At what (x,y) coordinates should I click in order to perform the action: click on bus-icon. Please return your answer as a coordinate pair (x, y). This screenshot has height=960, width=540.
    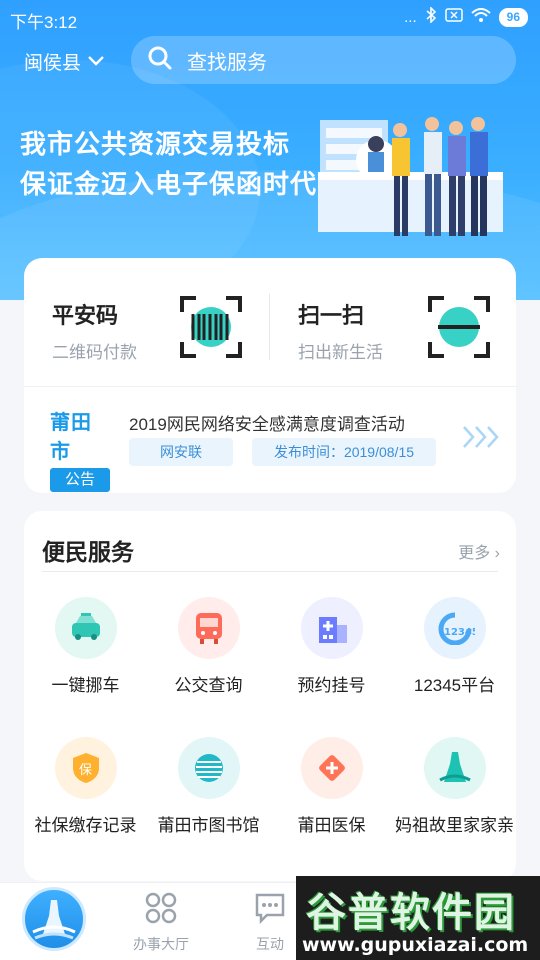
    Looking at the image, I should click on (208, 628).